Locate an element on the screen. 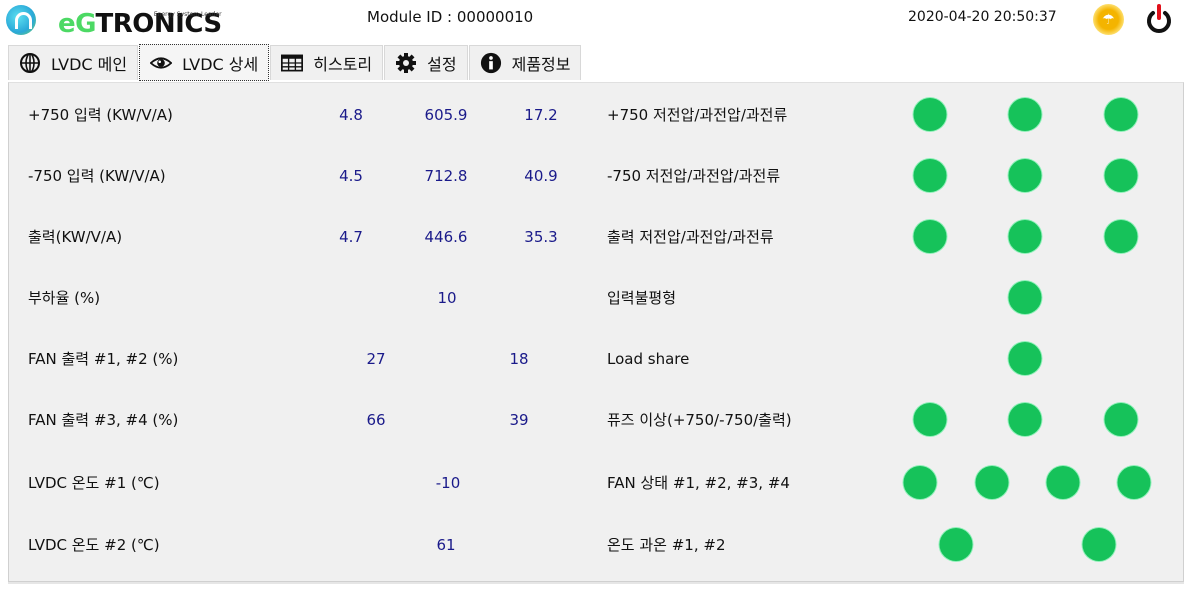  tab-bar: LVDC 메인 LVDC 상세 히스토리 설정 제품정보 is located at coordinates (295, 63).